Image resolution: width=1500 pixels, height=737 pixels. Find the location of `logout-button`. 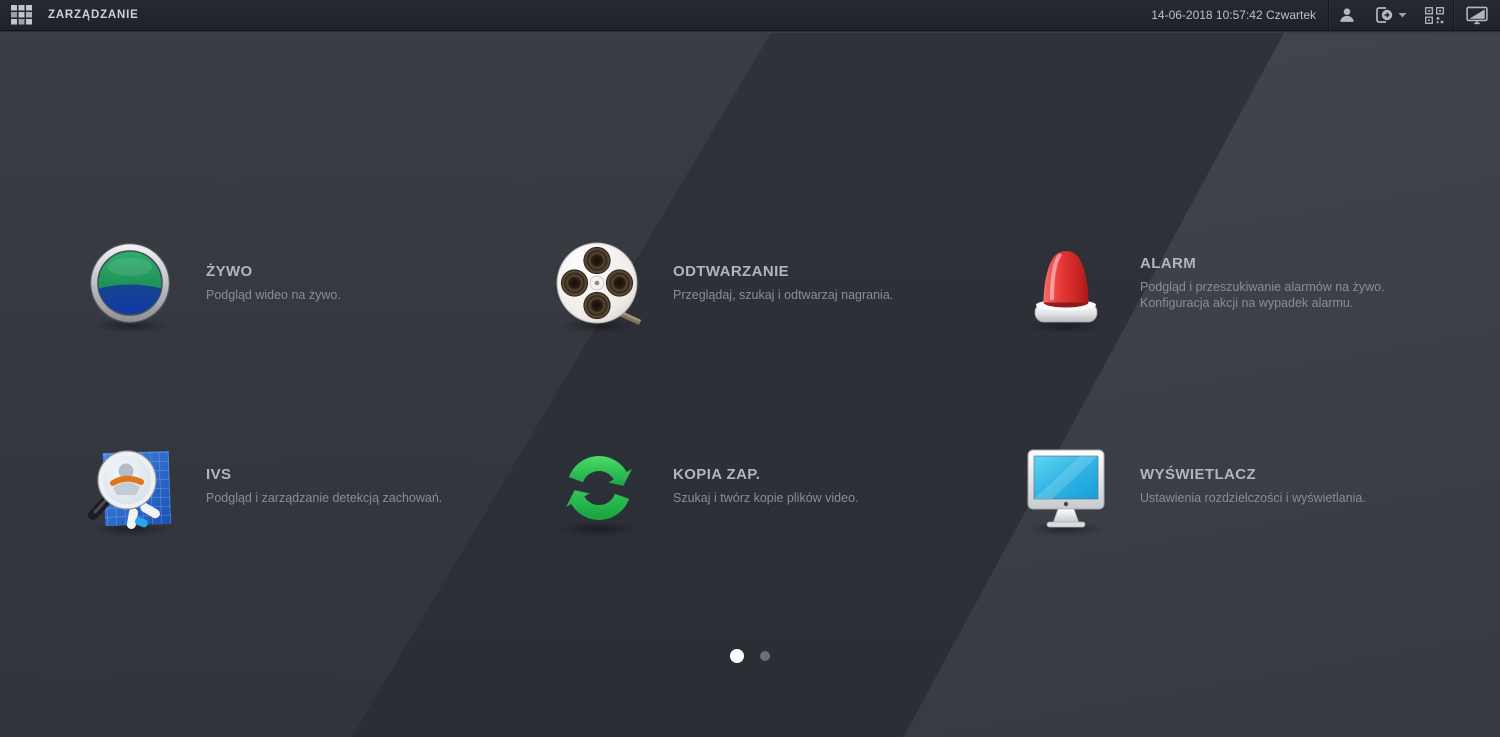

logout-button is located at coordinates (1390, 15).